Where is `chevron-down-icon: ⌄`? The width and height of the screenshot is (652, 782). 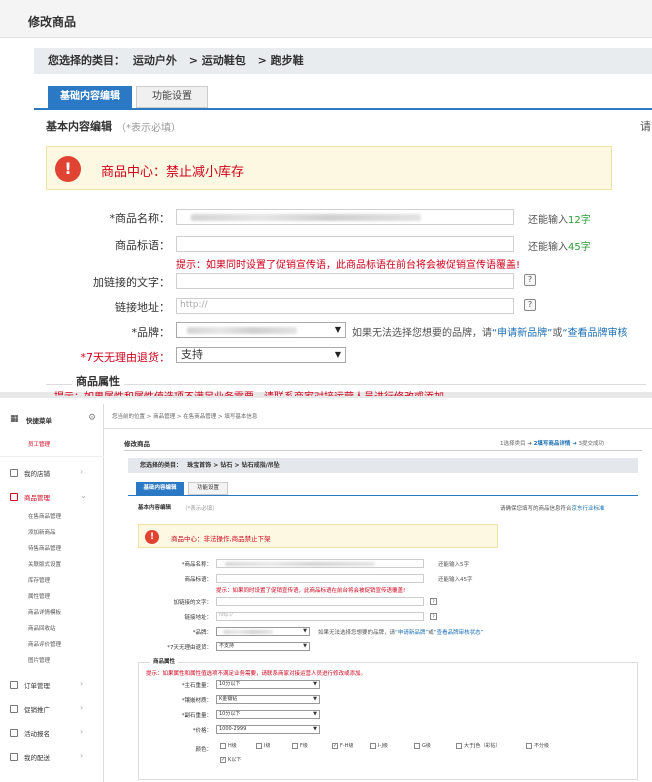
chevron-down-icon: ⌄ is located at coordinates (83, 495).